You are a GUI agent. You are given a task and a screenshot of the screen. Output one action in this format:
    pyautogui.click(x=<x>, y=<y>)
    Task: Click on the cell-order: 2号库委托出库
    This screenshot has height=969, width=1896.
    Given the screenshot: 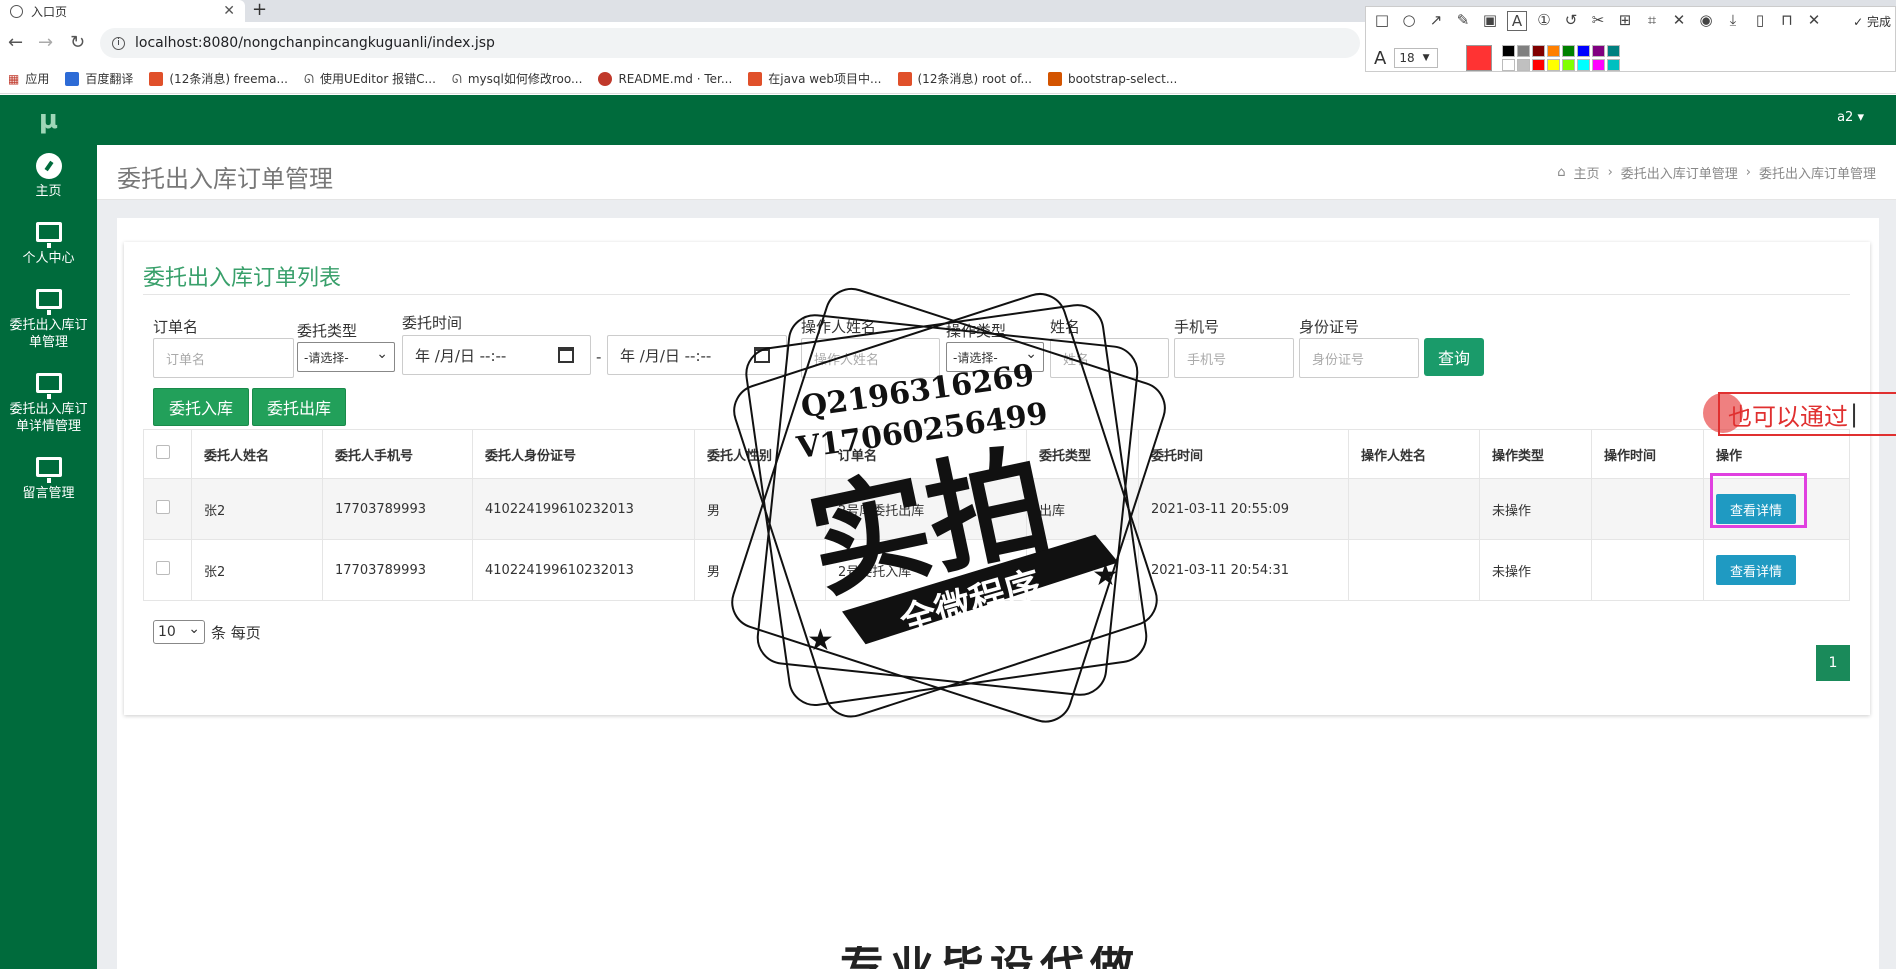 What is the action you would take?
    pyautogui.click(x=926, y=509)
    